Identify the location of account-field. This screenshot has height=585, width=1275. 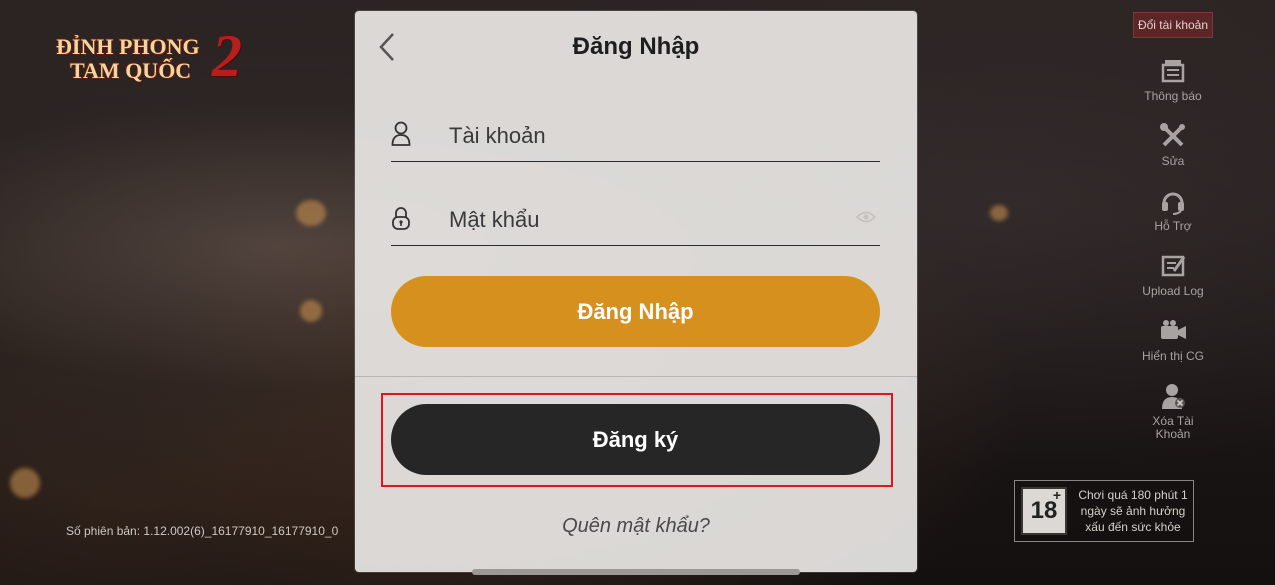
(635, 136).